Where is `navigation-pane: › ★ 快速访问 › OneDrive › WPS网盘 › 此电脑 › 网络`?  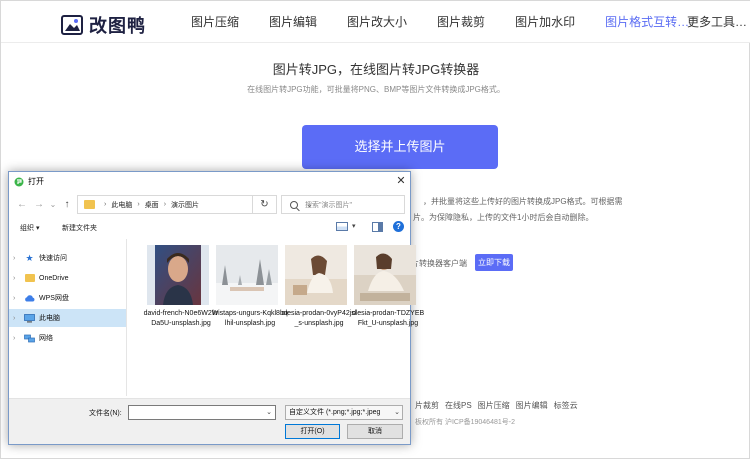
navigation-pane: › ★ 快速访问 › OneDrive › WPS网盘 › 此电脑 › 网络 is located at coordinates (68, 317).